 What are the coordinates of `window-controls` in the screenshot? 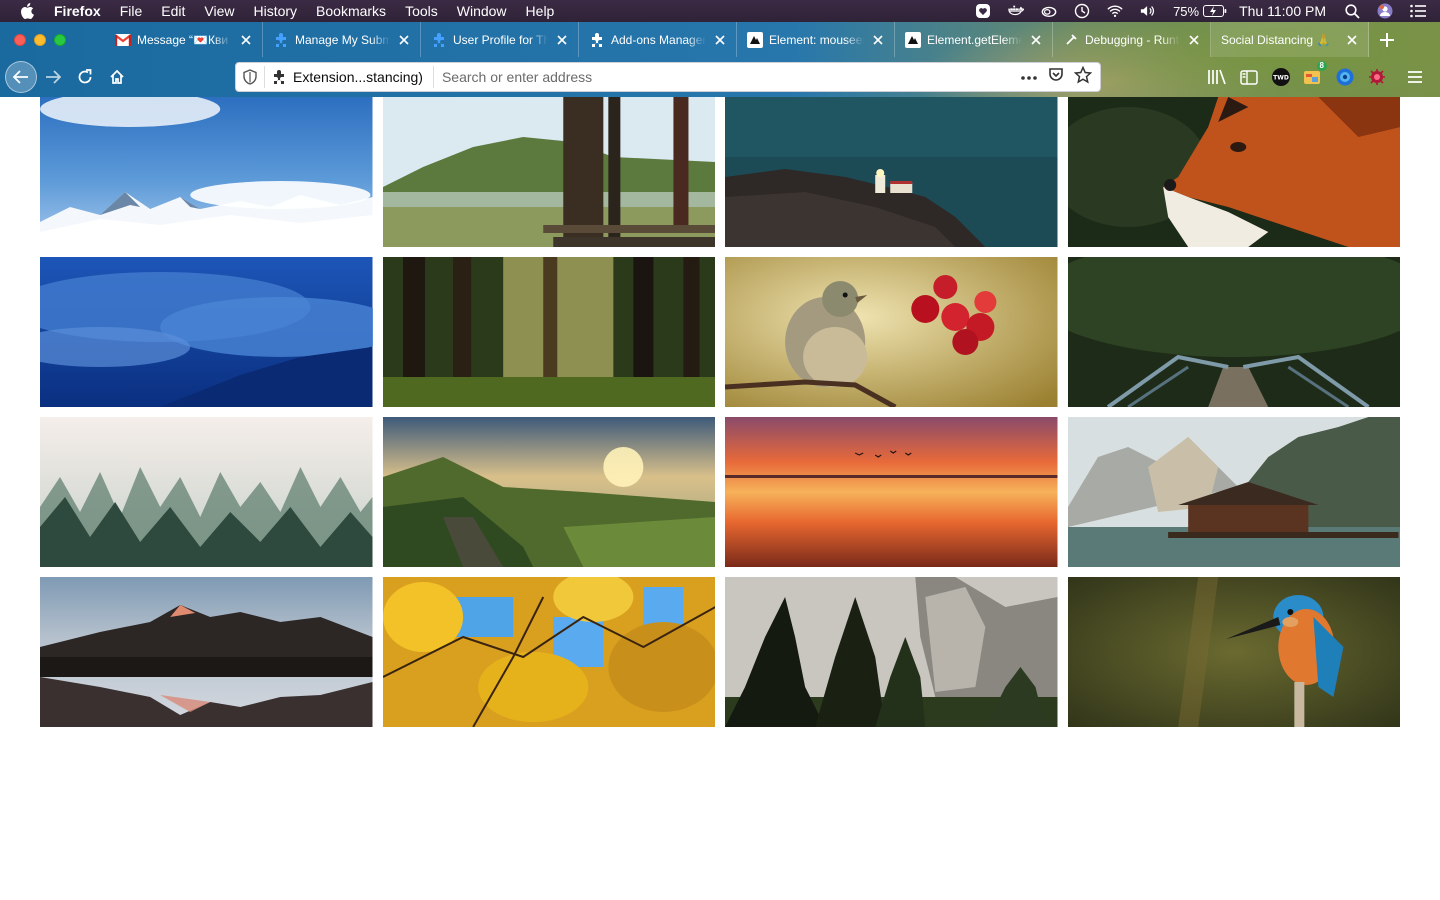 It's located at (52, 39).